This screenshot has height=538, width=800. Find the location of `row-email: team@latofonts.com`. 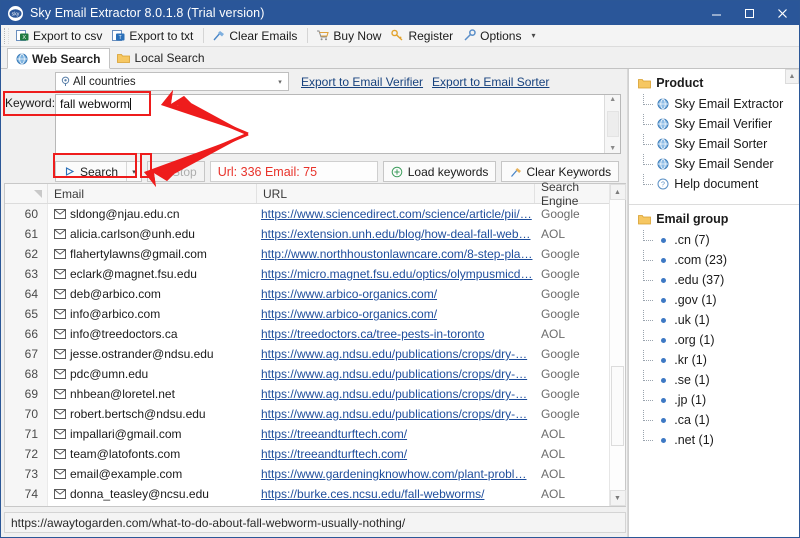

row-email: team@latofonts.com is located at coordinates (152, 454).